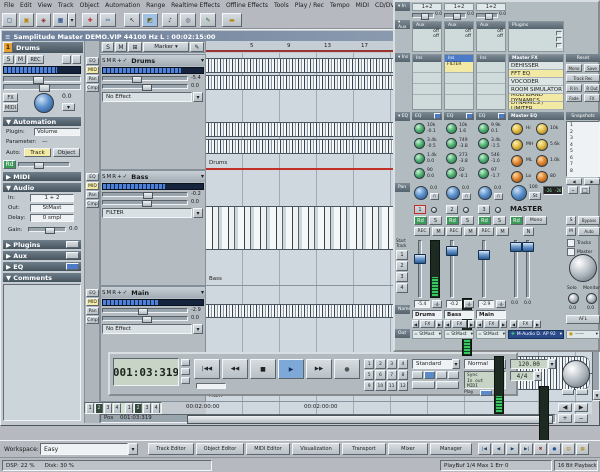 This screenshot has width=600, height=472. What do you see at coordinates (452, 220) in the screenshot?
I see `read-button-ch2: Rd` at bounding box center [452, 220].